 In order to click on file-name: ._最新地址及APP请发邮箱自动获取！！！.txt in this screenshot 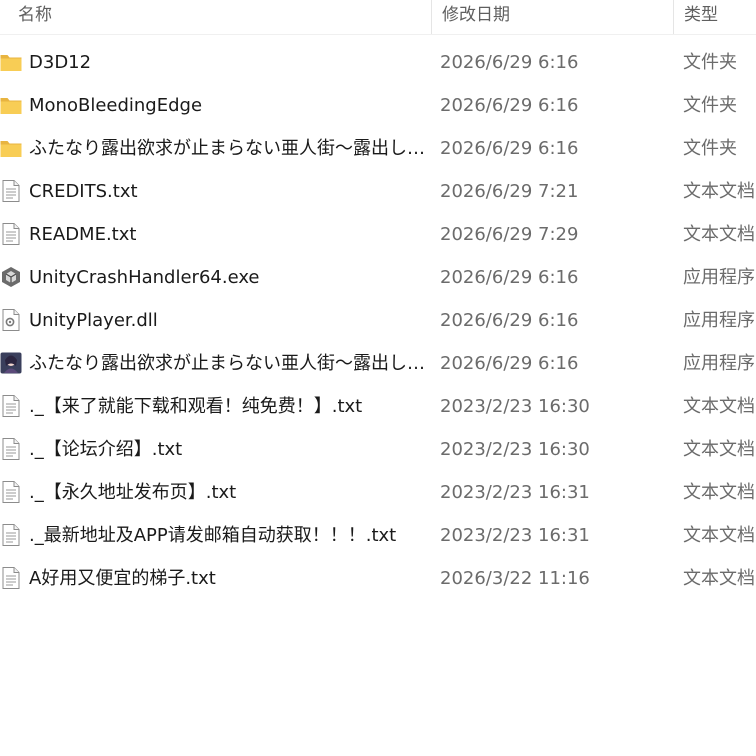, I will do `click(213, 535)`.